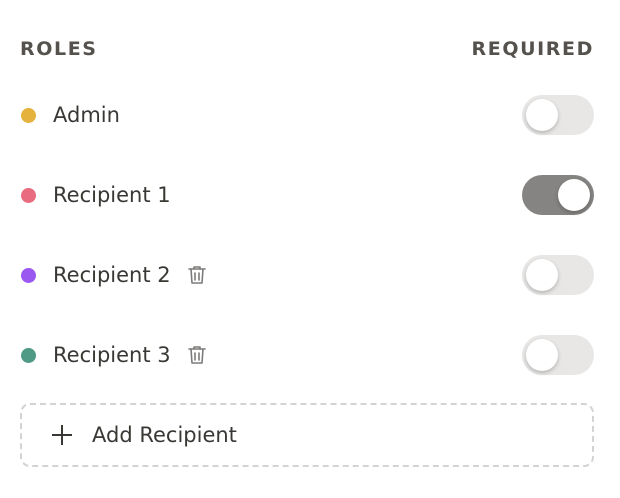 The width and height of the screenshot is (620, 498). Describe the element at coordinates (164, 435) in the screenshot. I see `add-recipient-label: Add Recipient` at that location.